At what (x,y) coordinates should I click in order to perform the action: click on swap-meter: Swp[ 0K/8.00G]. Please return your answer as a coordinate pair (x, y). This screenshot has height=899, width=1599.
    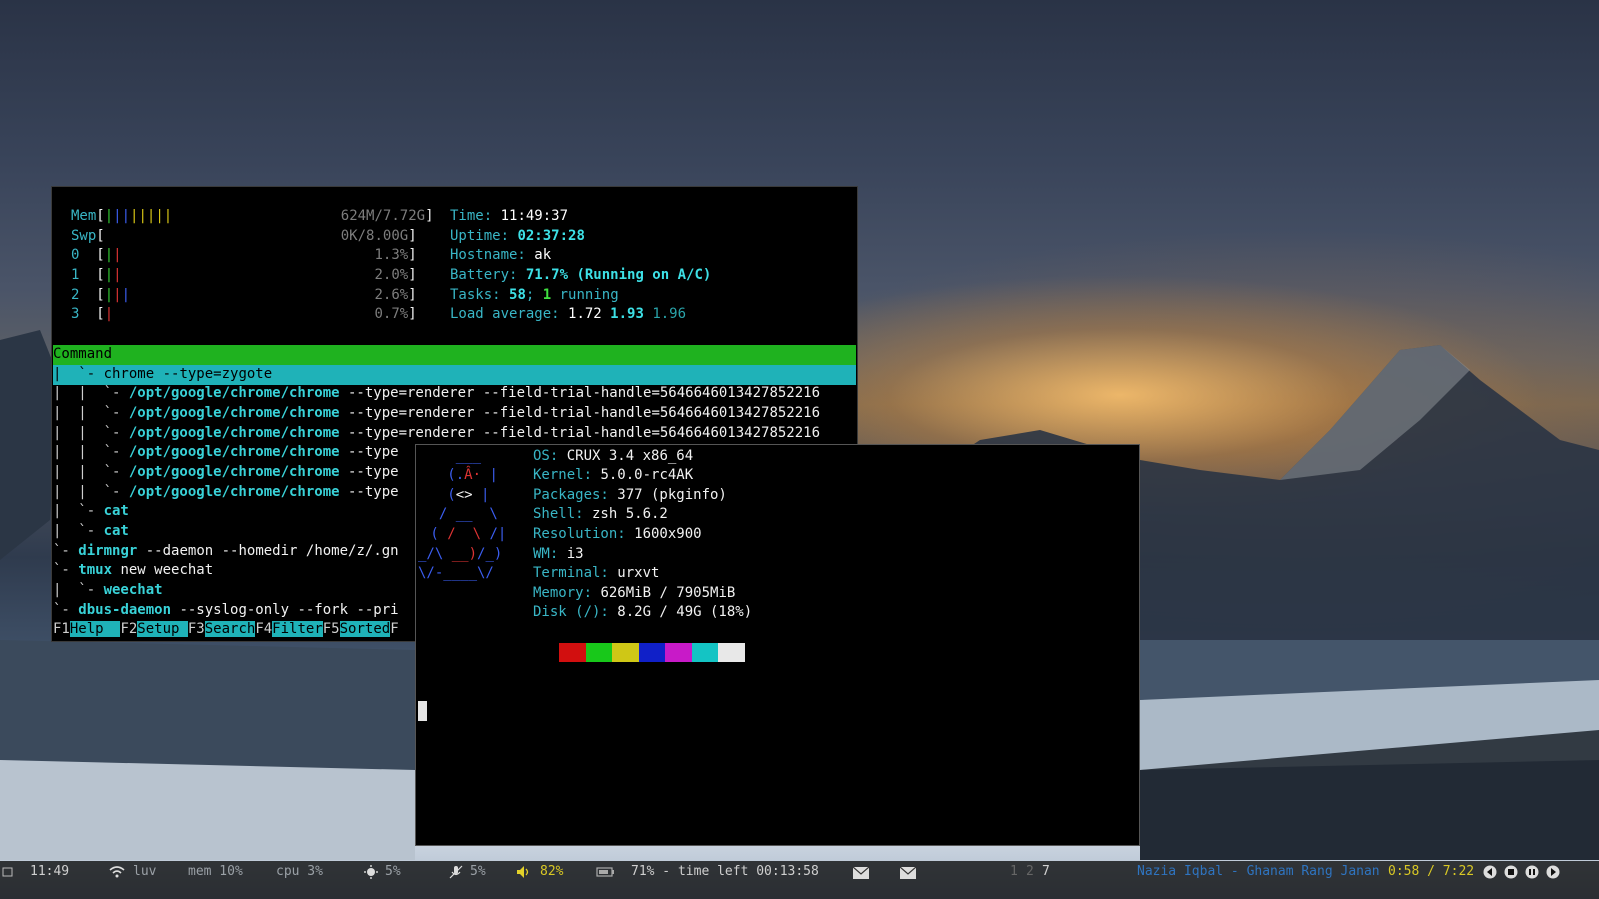
    Looking at the image, I should click on (244, 236).